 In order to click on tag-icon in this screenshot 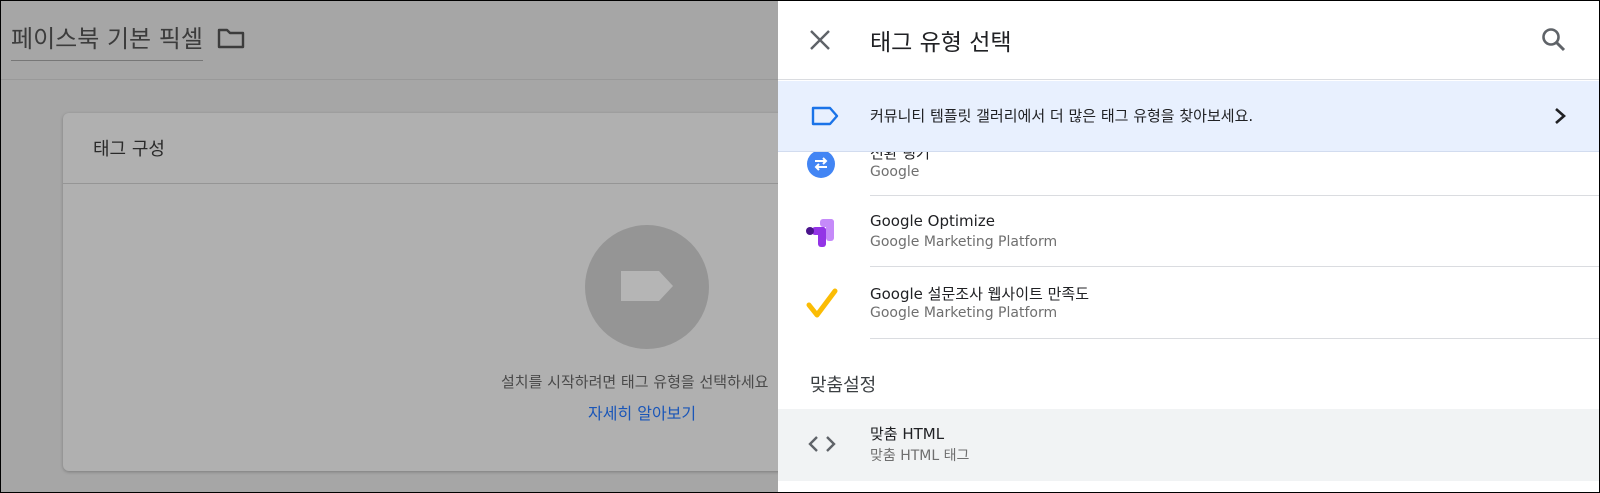, I will do `click(647, 286)`.